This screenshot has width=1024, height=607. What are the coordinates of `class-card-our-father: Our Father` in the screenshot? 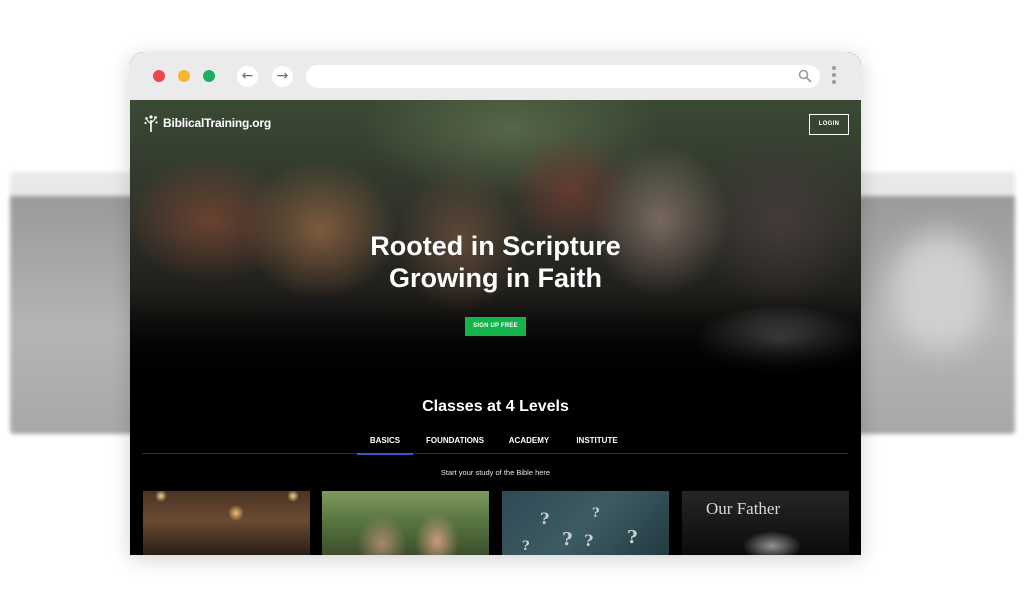 It's located at (765, 523).